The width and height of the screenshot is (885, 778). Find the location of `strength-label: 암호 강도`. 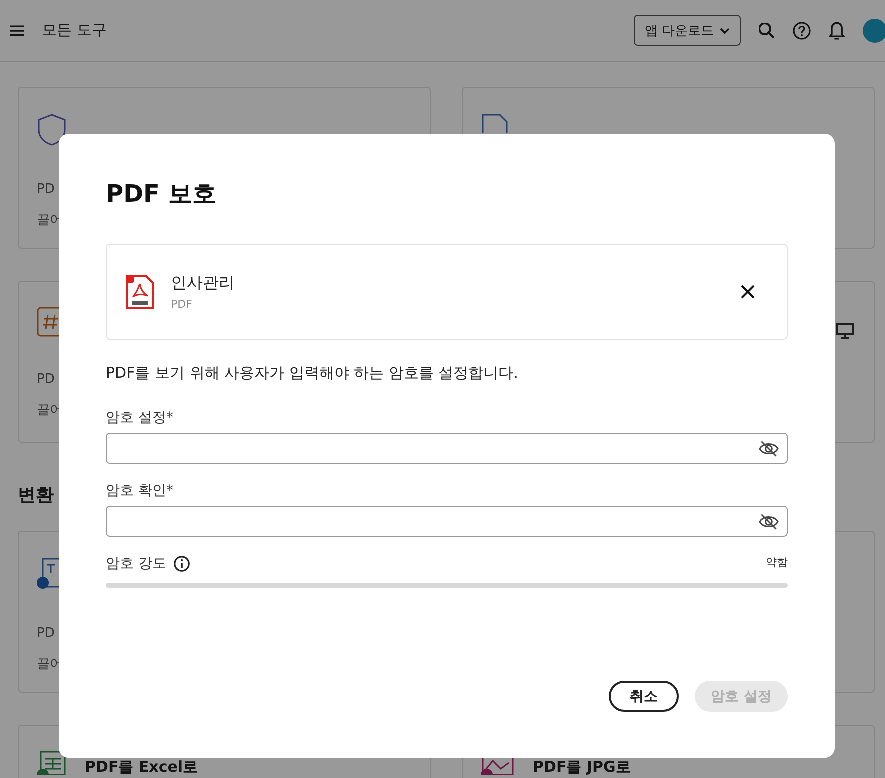

strength-label: 암호 강도 is located at coordinates (136, 564).